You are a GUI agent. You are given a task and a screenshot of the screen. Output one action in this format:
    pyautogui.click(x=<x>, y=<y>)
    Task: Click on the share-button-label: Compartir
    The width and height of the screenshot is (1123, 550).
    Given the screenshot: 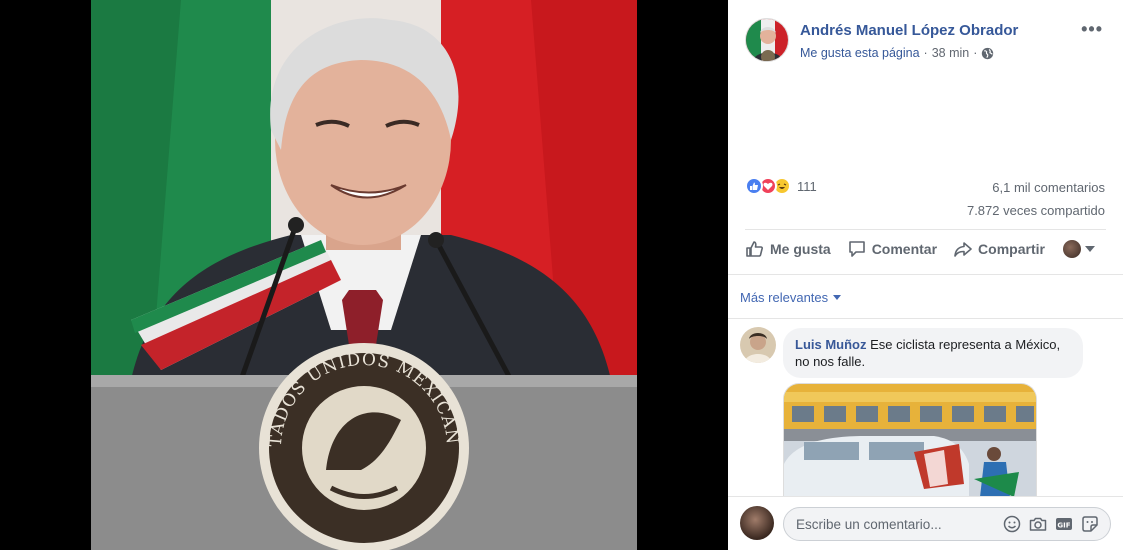 What is the action you would take?
    pyautogui.click(x=1011, y=249)
    